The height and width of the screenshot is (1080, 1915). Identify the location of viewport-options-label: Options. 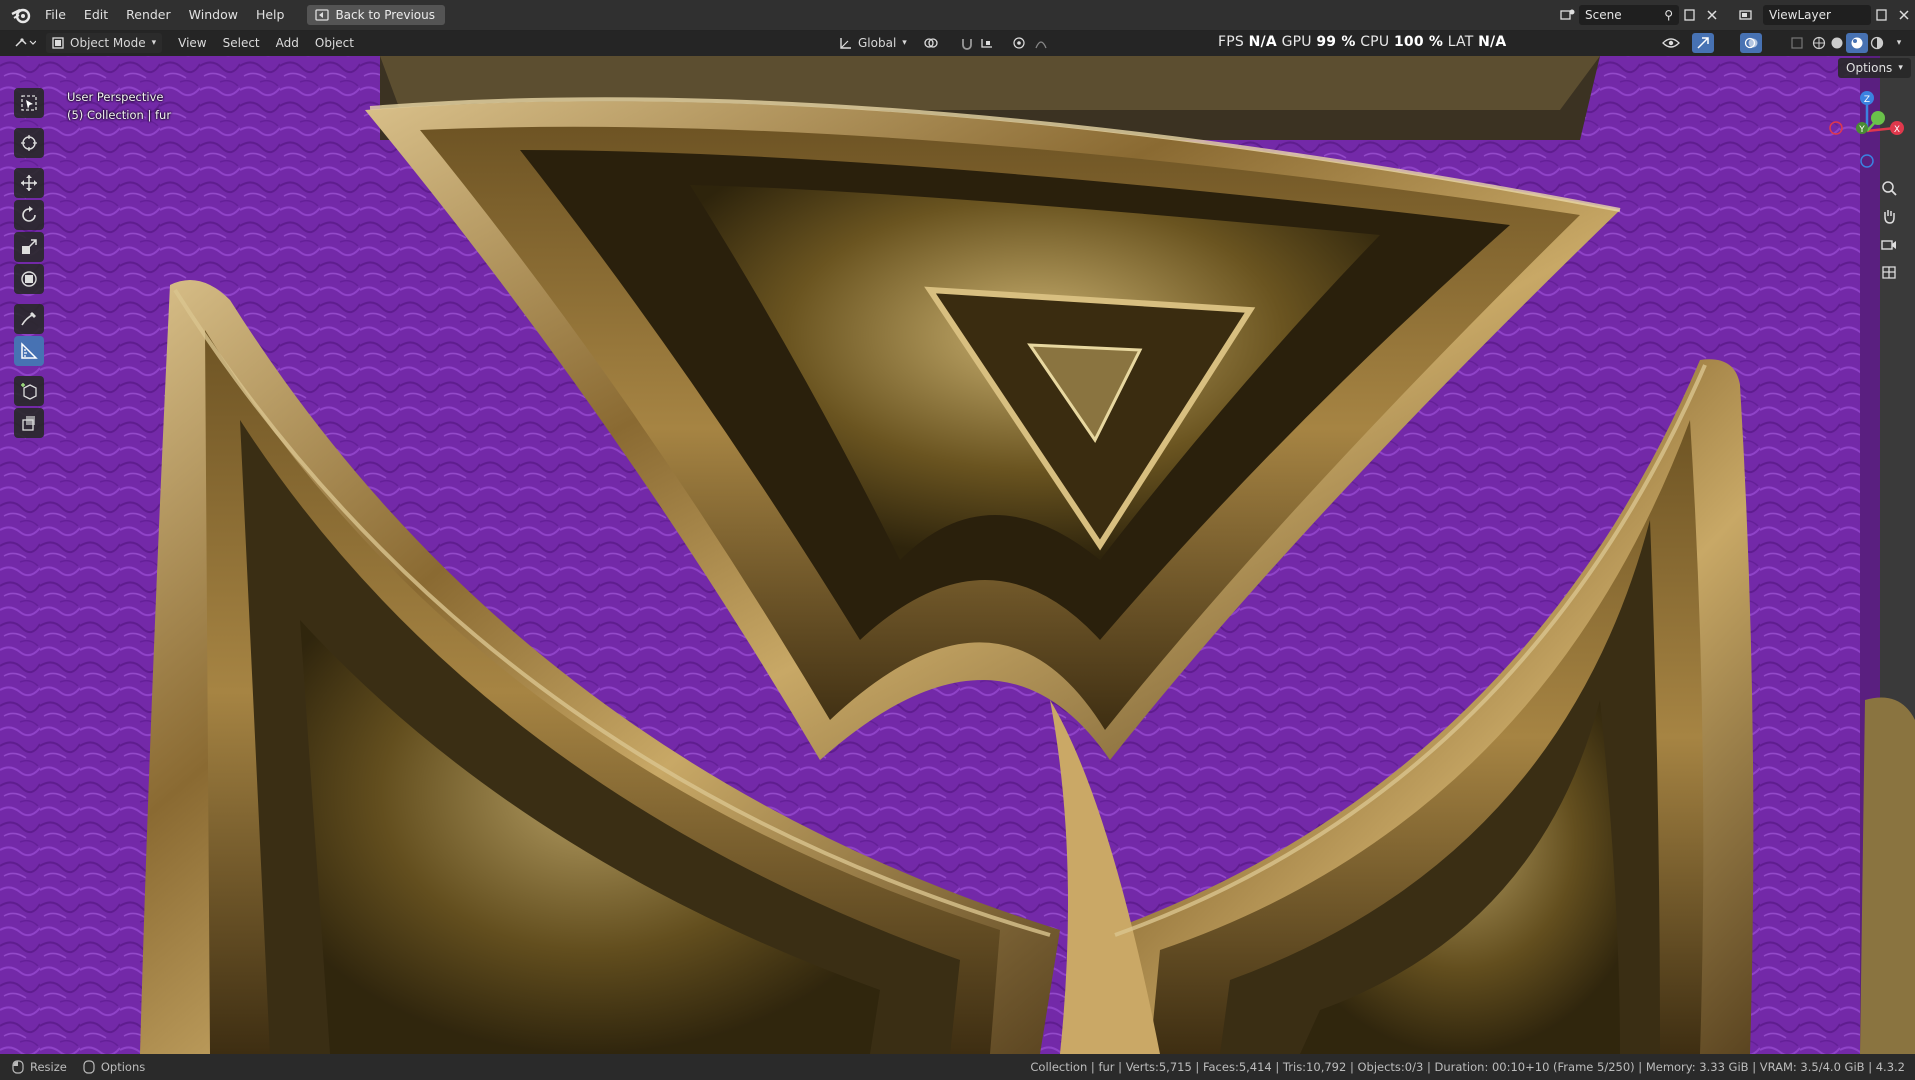
(1869, 68).